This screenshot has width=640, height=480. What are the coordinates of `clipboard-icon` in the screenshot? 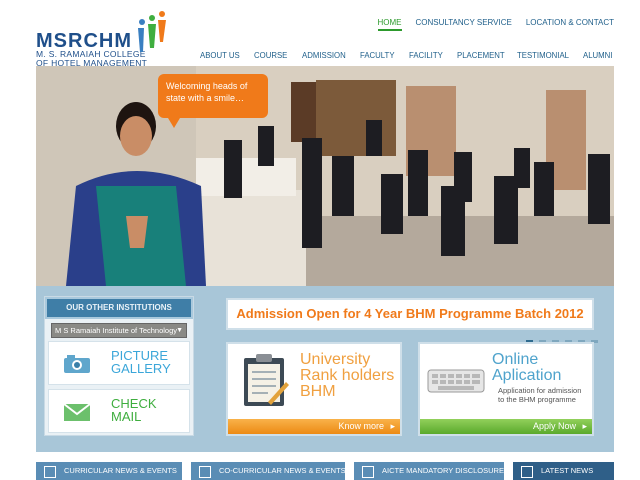 It's located at (266, 380).